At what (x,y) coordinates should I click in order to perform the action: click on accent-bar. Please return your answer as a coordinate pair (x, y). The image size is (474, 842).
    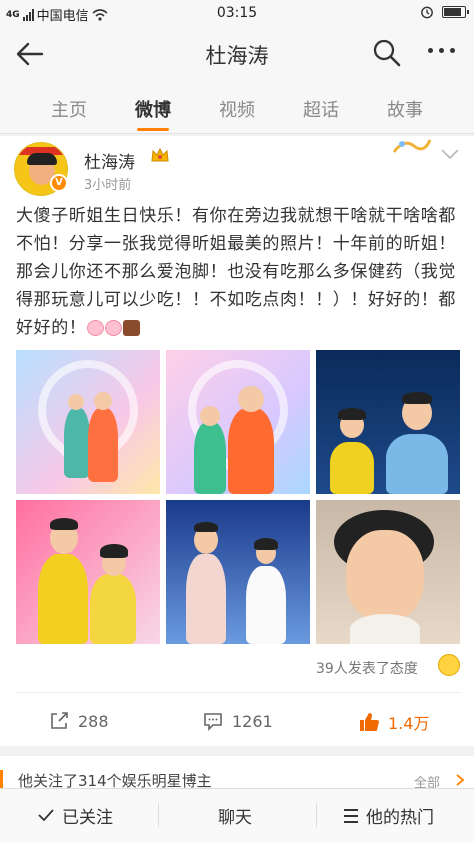
    Looking at the image, I should click on (1, 780).